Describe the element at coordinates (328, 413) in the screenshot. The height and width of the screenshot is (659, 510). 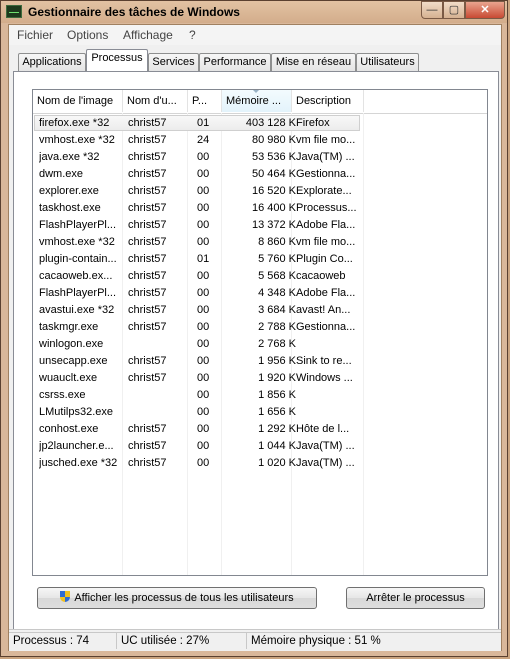
I see `process-description` at that location.